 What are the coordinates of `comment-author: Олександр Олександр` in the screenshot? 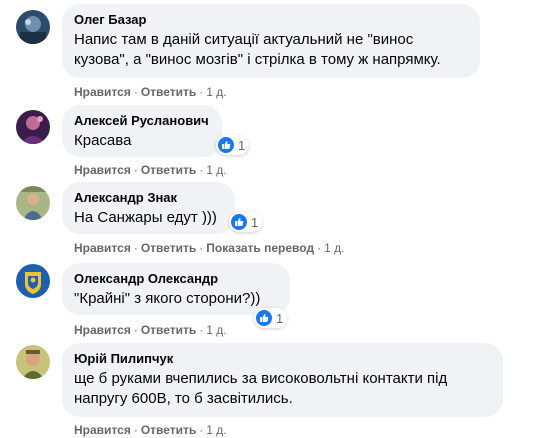 It's located at (176, 279).